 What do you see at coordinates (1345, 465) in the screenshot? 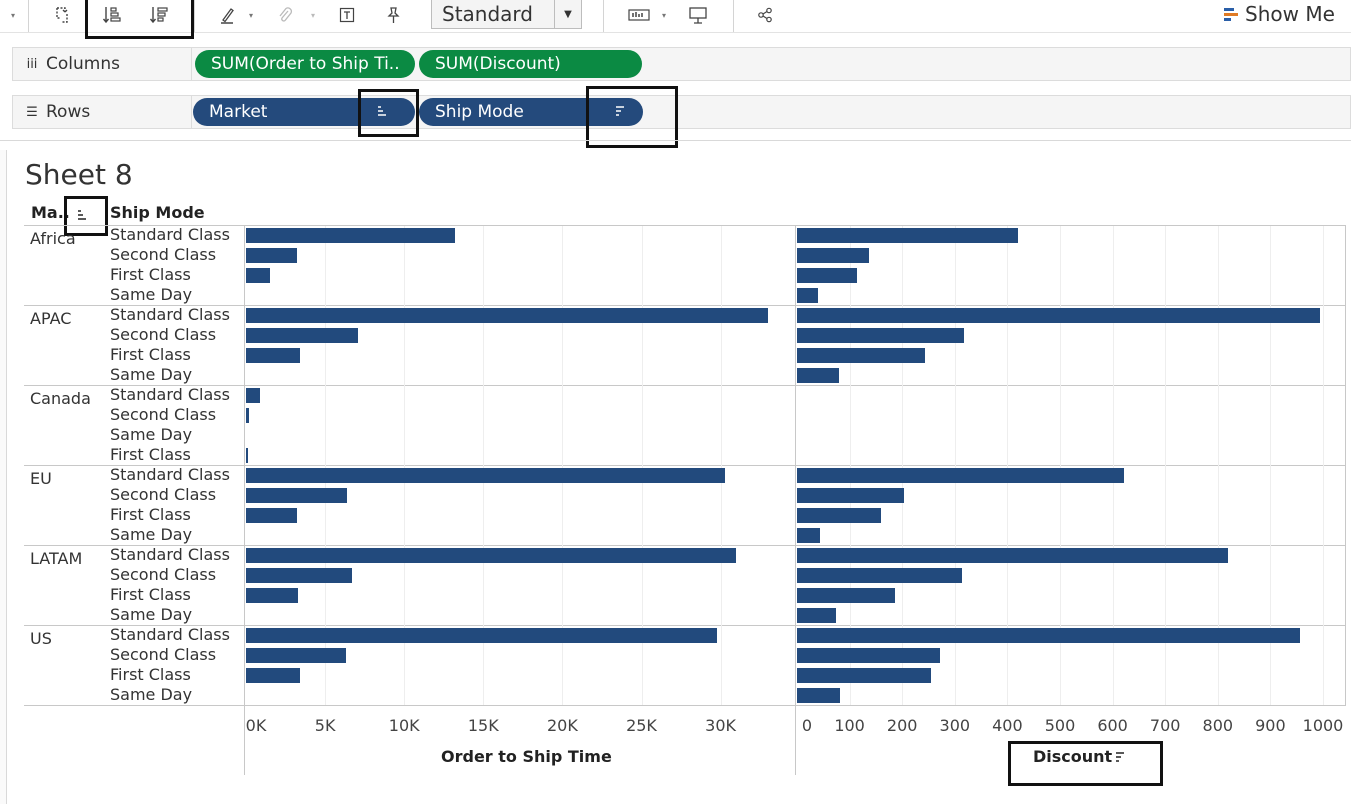
I see `pane-right-edge` at bounding box center [1345, 465].